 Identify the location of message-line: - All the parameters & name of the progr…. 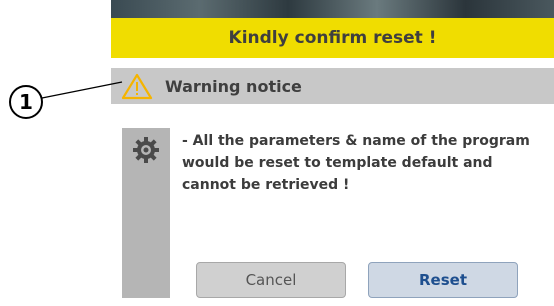
(356, 141).